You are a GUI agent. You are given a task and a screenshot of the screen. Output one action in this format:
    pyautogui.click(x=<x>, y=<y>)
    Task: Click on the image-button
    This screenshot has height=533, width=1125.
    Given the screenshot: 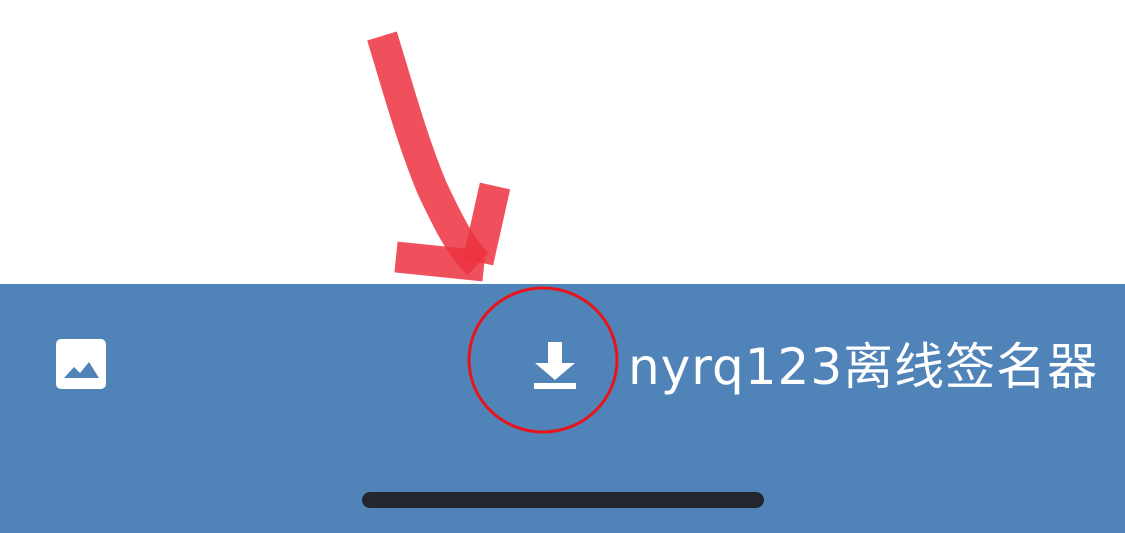 What is the action you would take?
    pyautogui.click(x=81, y=364)
    